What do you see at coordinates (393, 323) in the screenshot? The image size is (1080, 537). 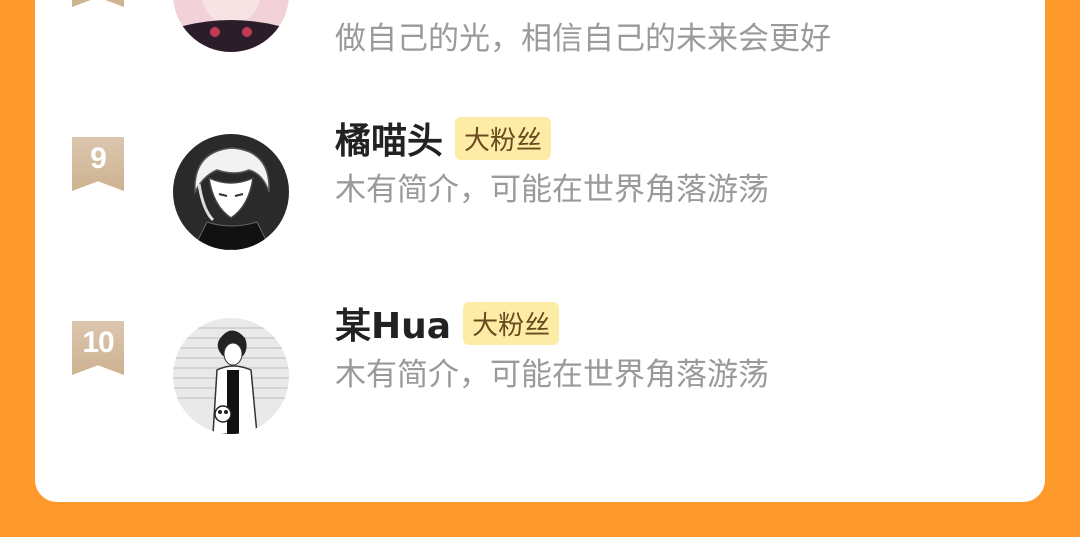 I see `user-name: 某Hua` at bounding box center [393, 323].